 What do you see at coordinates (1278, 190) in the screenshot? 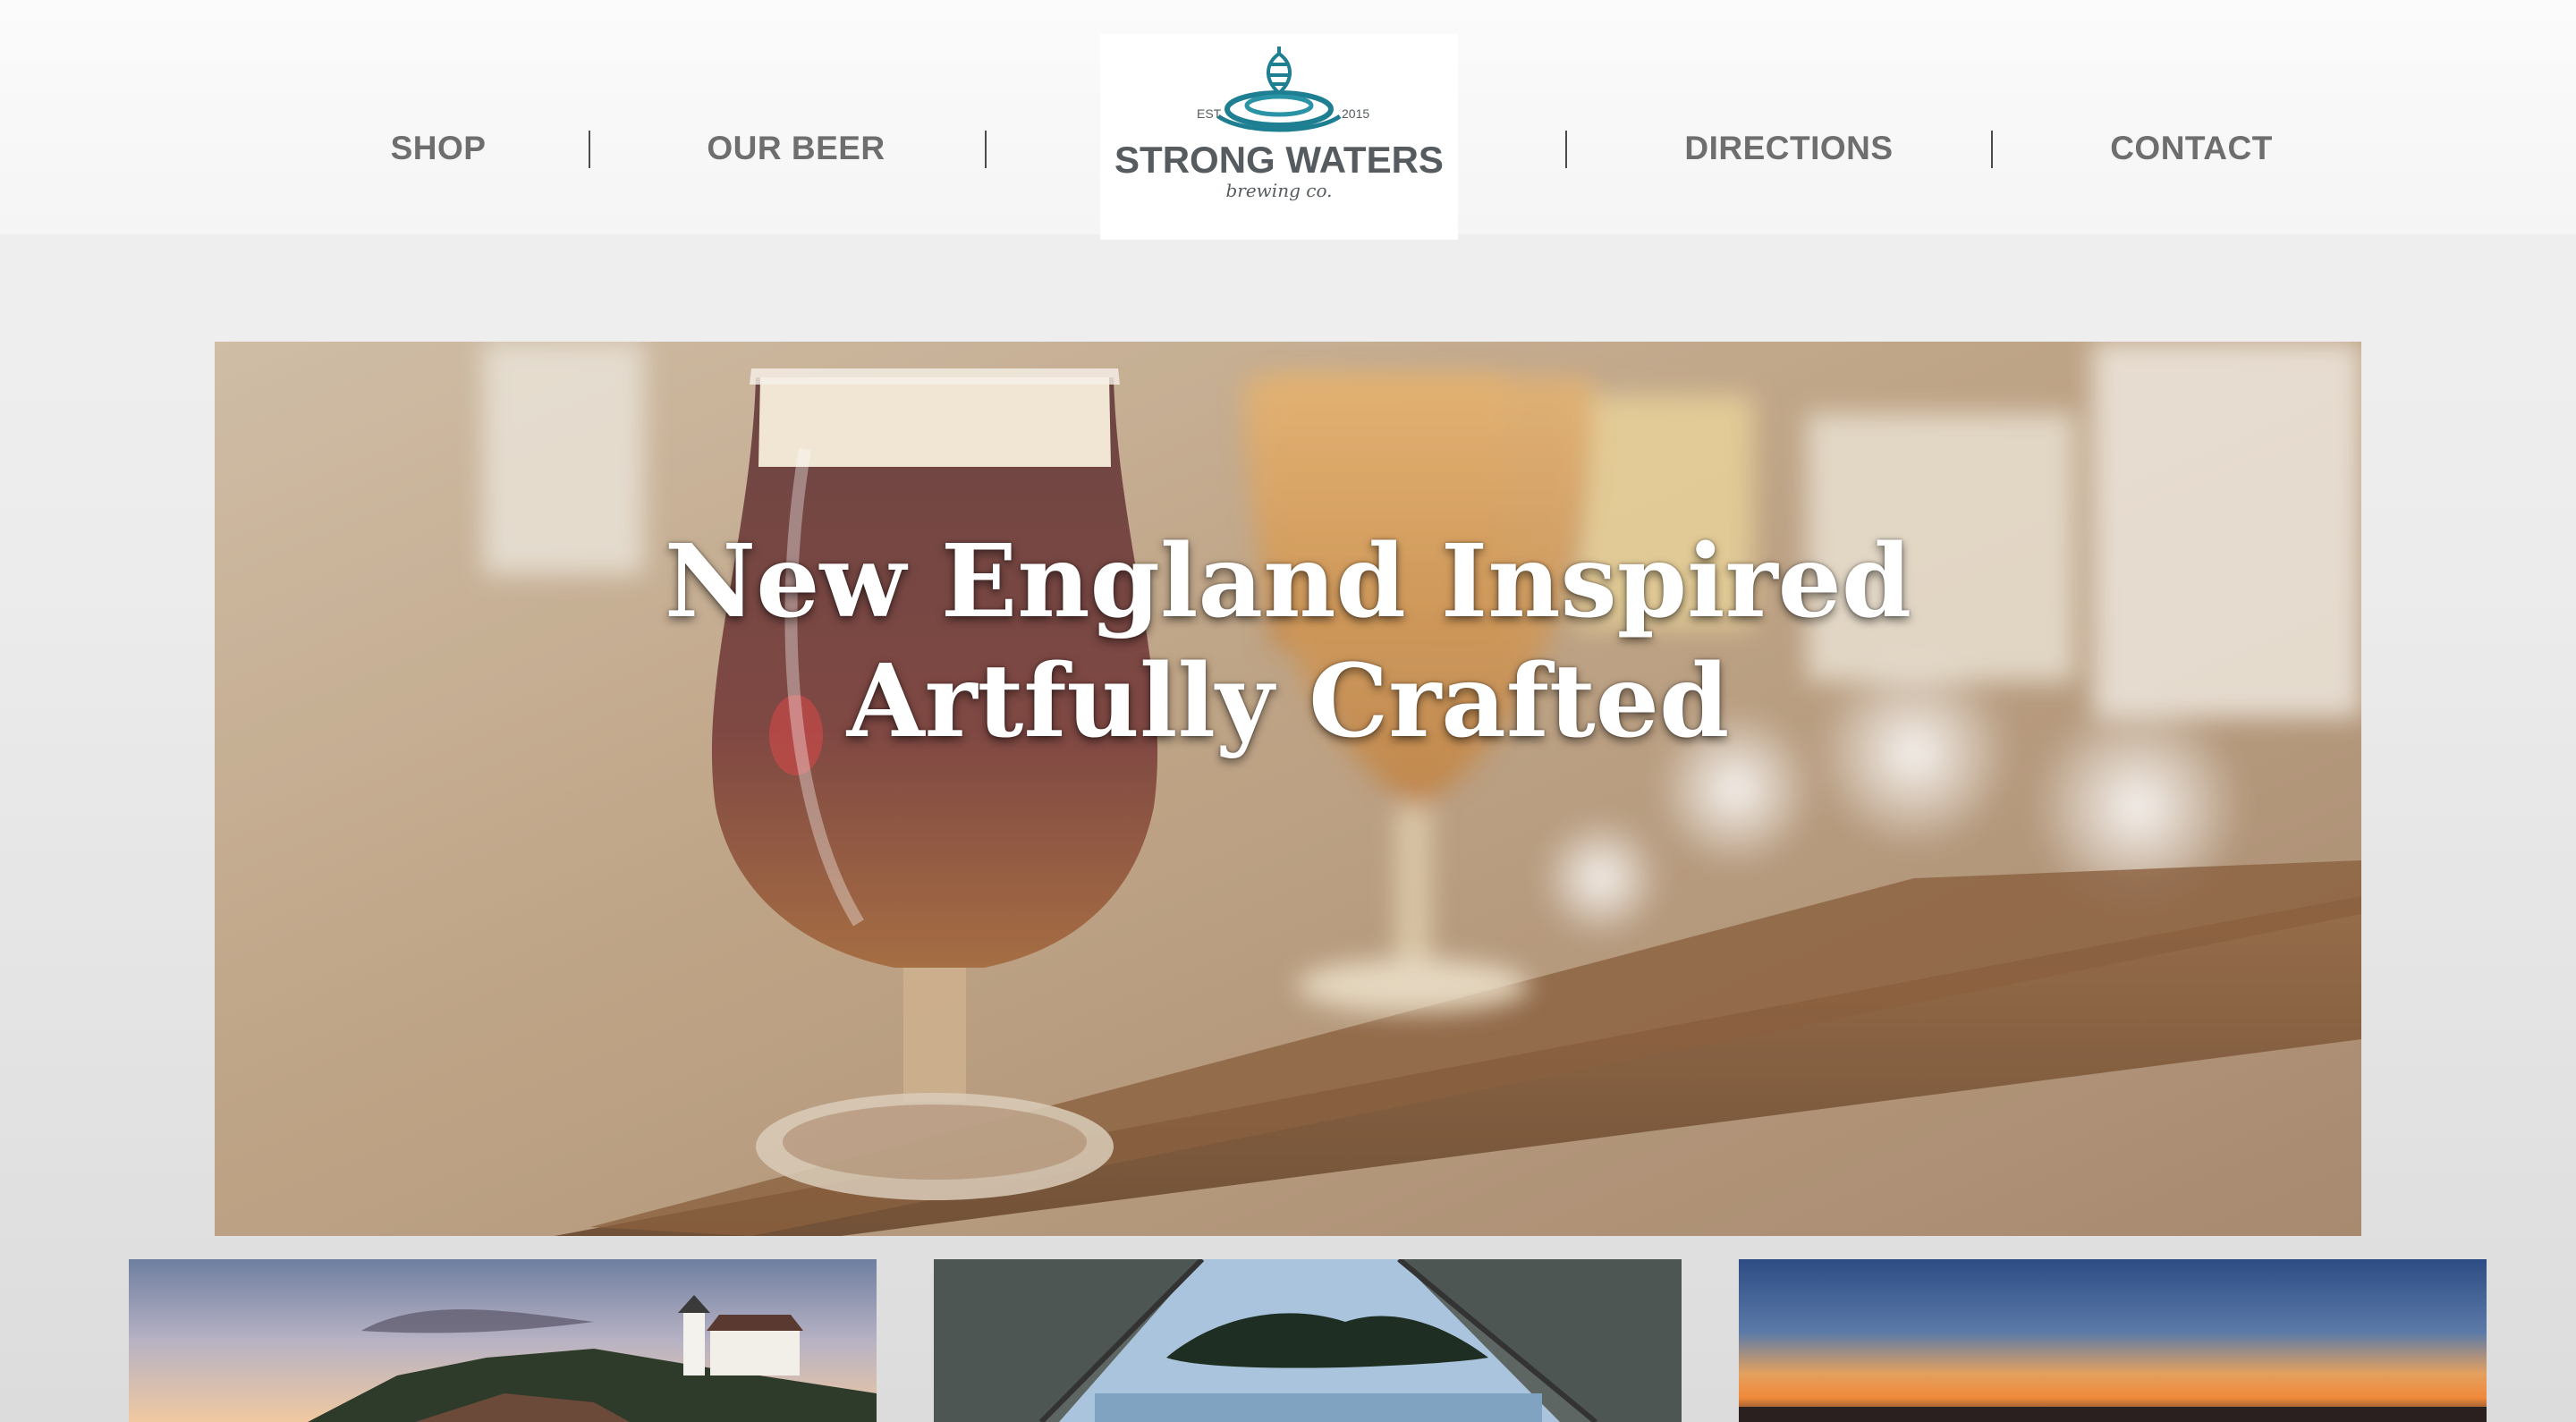
I see `logo-tagline: brewing co.` at bounding box center [1278, 190].